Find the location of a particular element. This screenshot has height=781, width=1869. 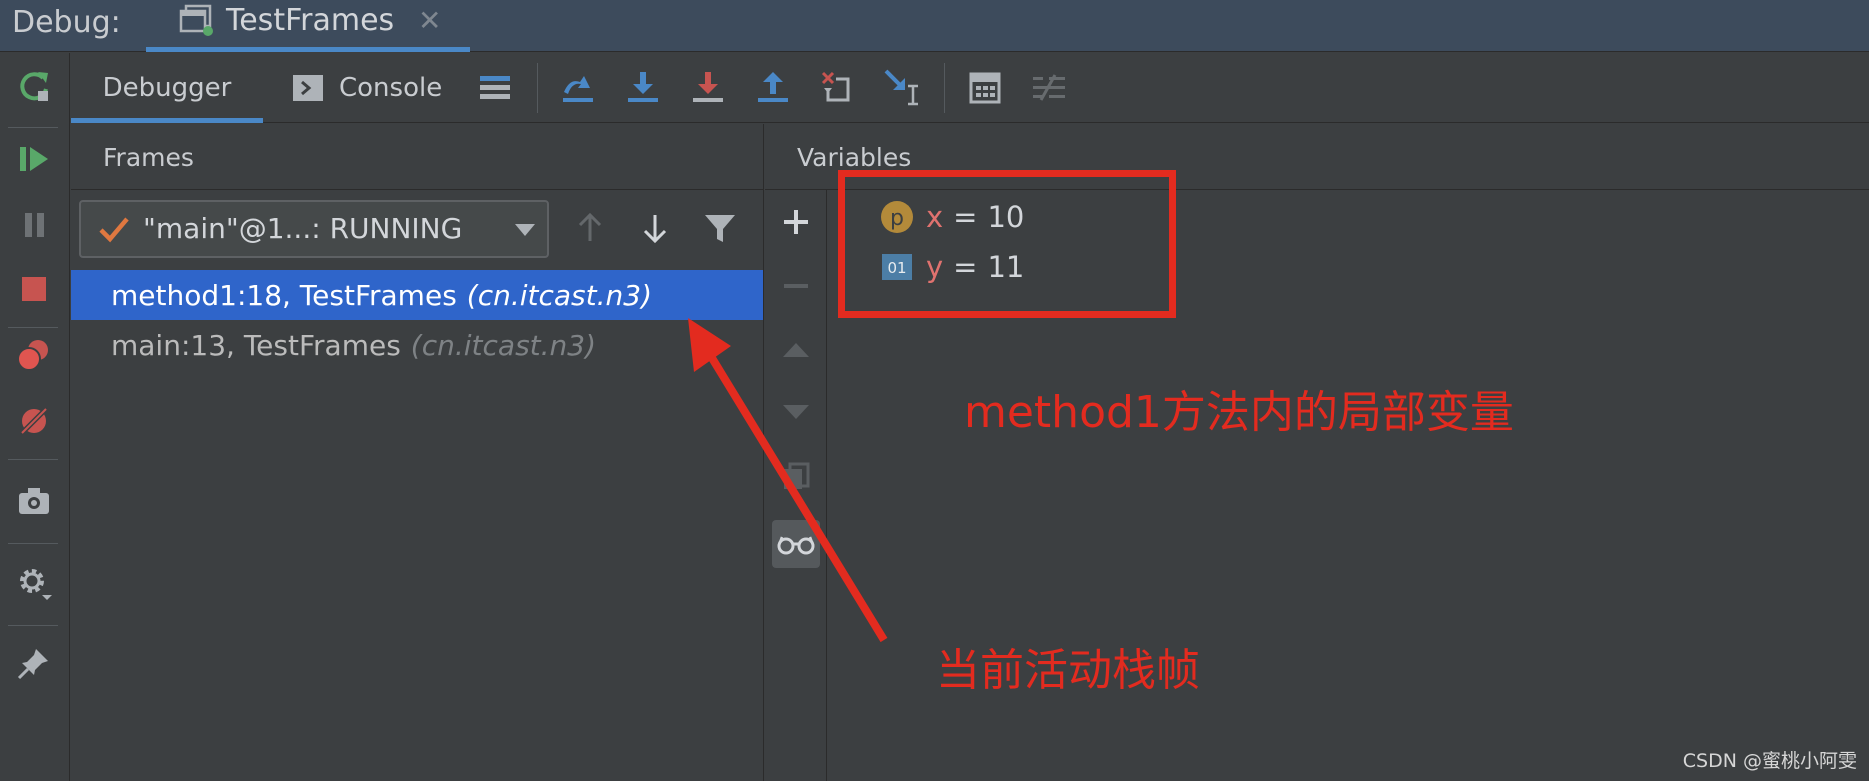

frame-row: main:13, TestFrames (cn.itcast.n3) is located at coordinates (417, 345).